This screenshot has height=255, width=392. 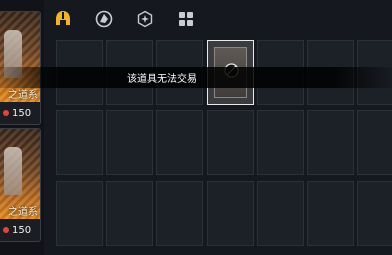 I want to click on grid-blocks-icon, so click(x=186, y=19).